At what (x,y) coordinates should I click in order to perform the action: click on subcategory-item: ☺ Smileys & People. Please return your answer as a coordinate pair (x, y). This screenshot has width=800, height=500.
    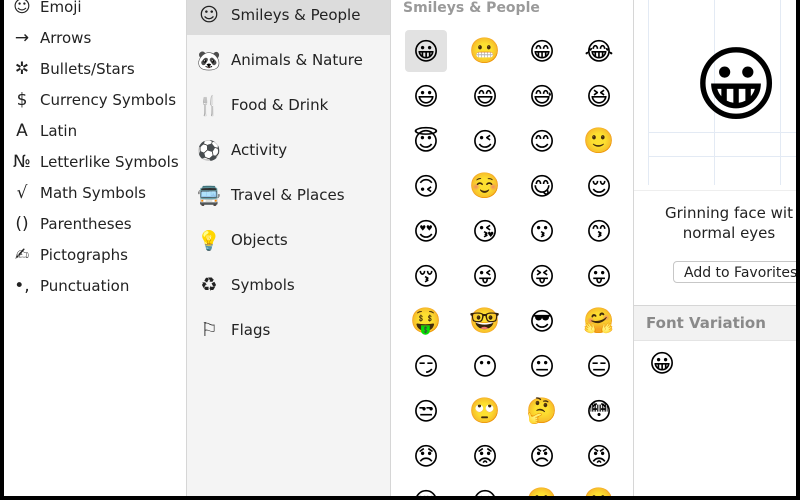
    Looking at the image, I should click on (288, 17).